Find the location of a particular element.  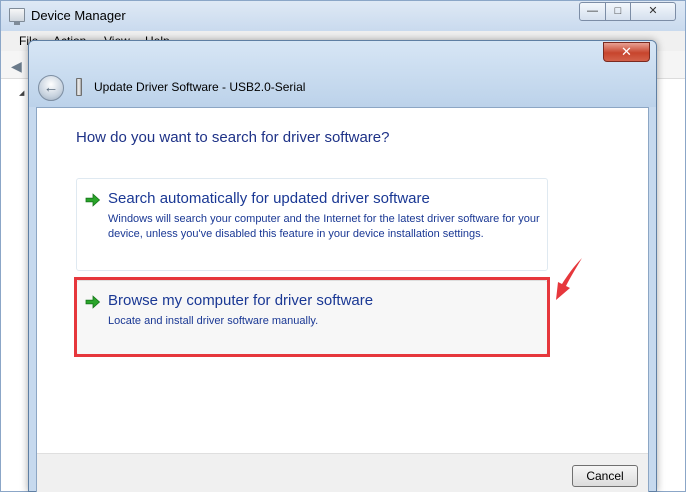

close-button: ✕ is located at coordinates (653, 11).